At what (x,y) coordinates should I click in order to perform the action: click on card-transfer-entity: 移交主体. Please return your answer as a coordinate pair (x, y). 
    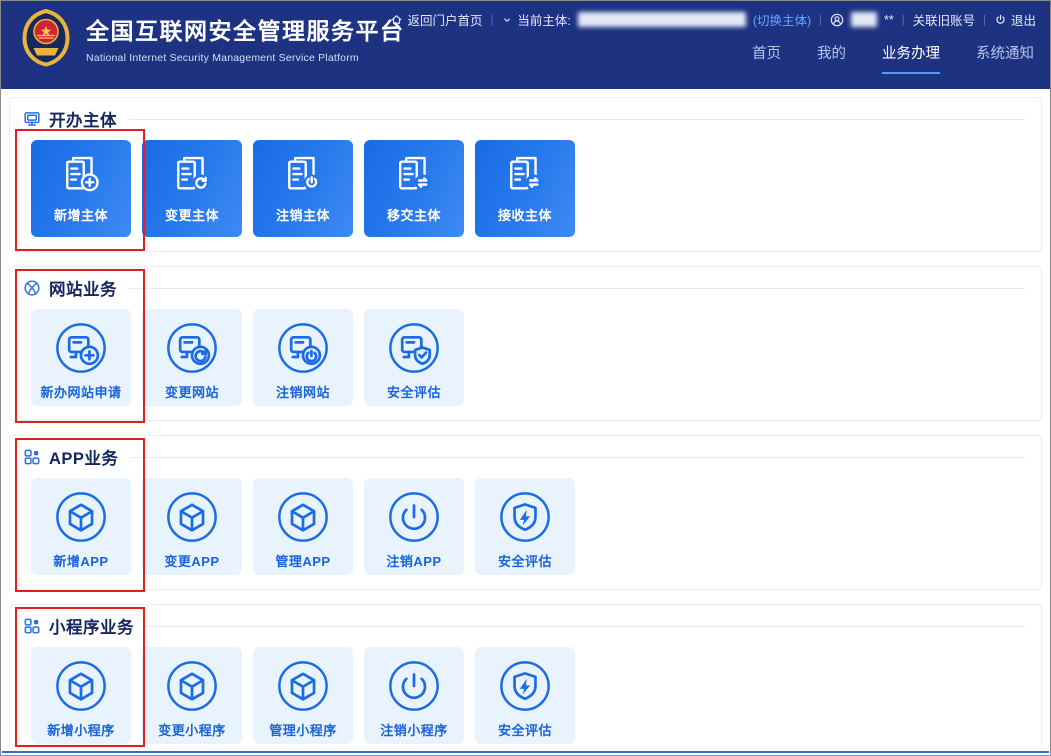
    Looking at the image, I should click on (414, 188).